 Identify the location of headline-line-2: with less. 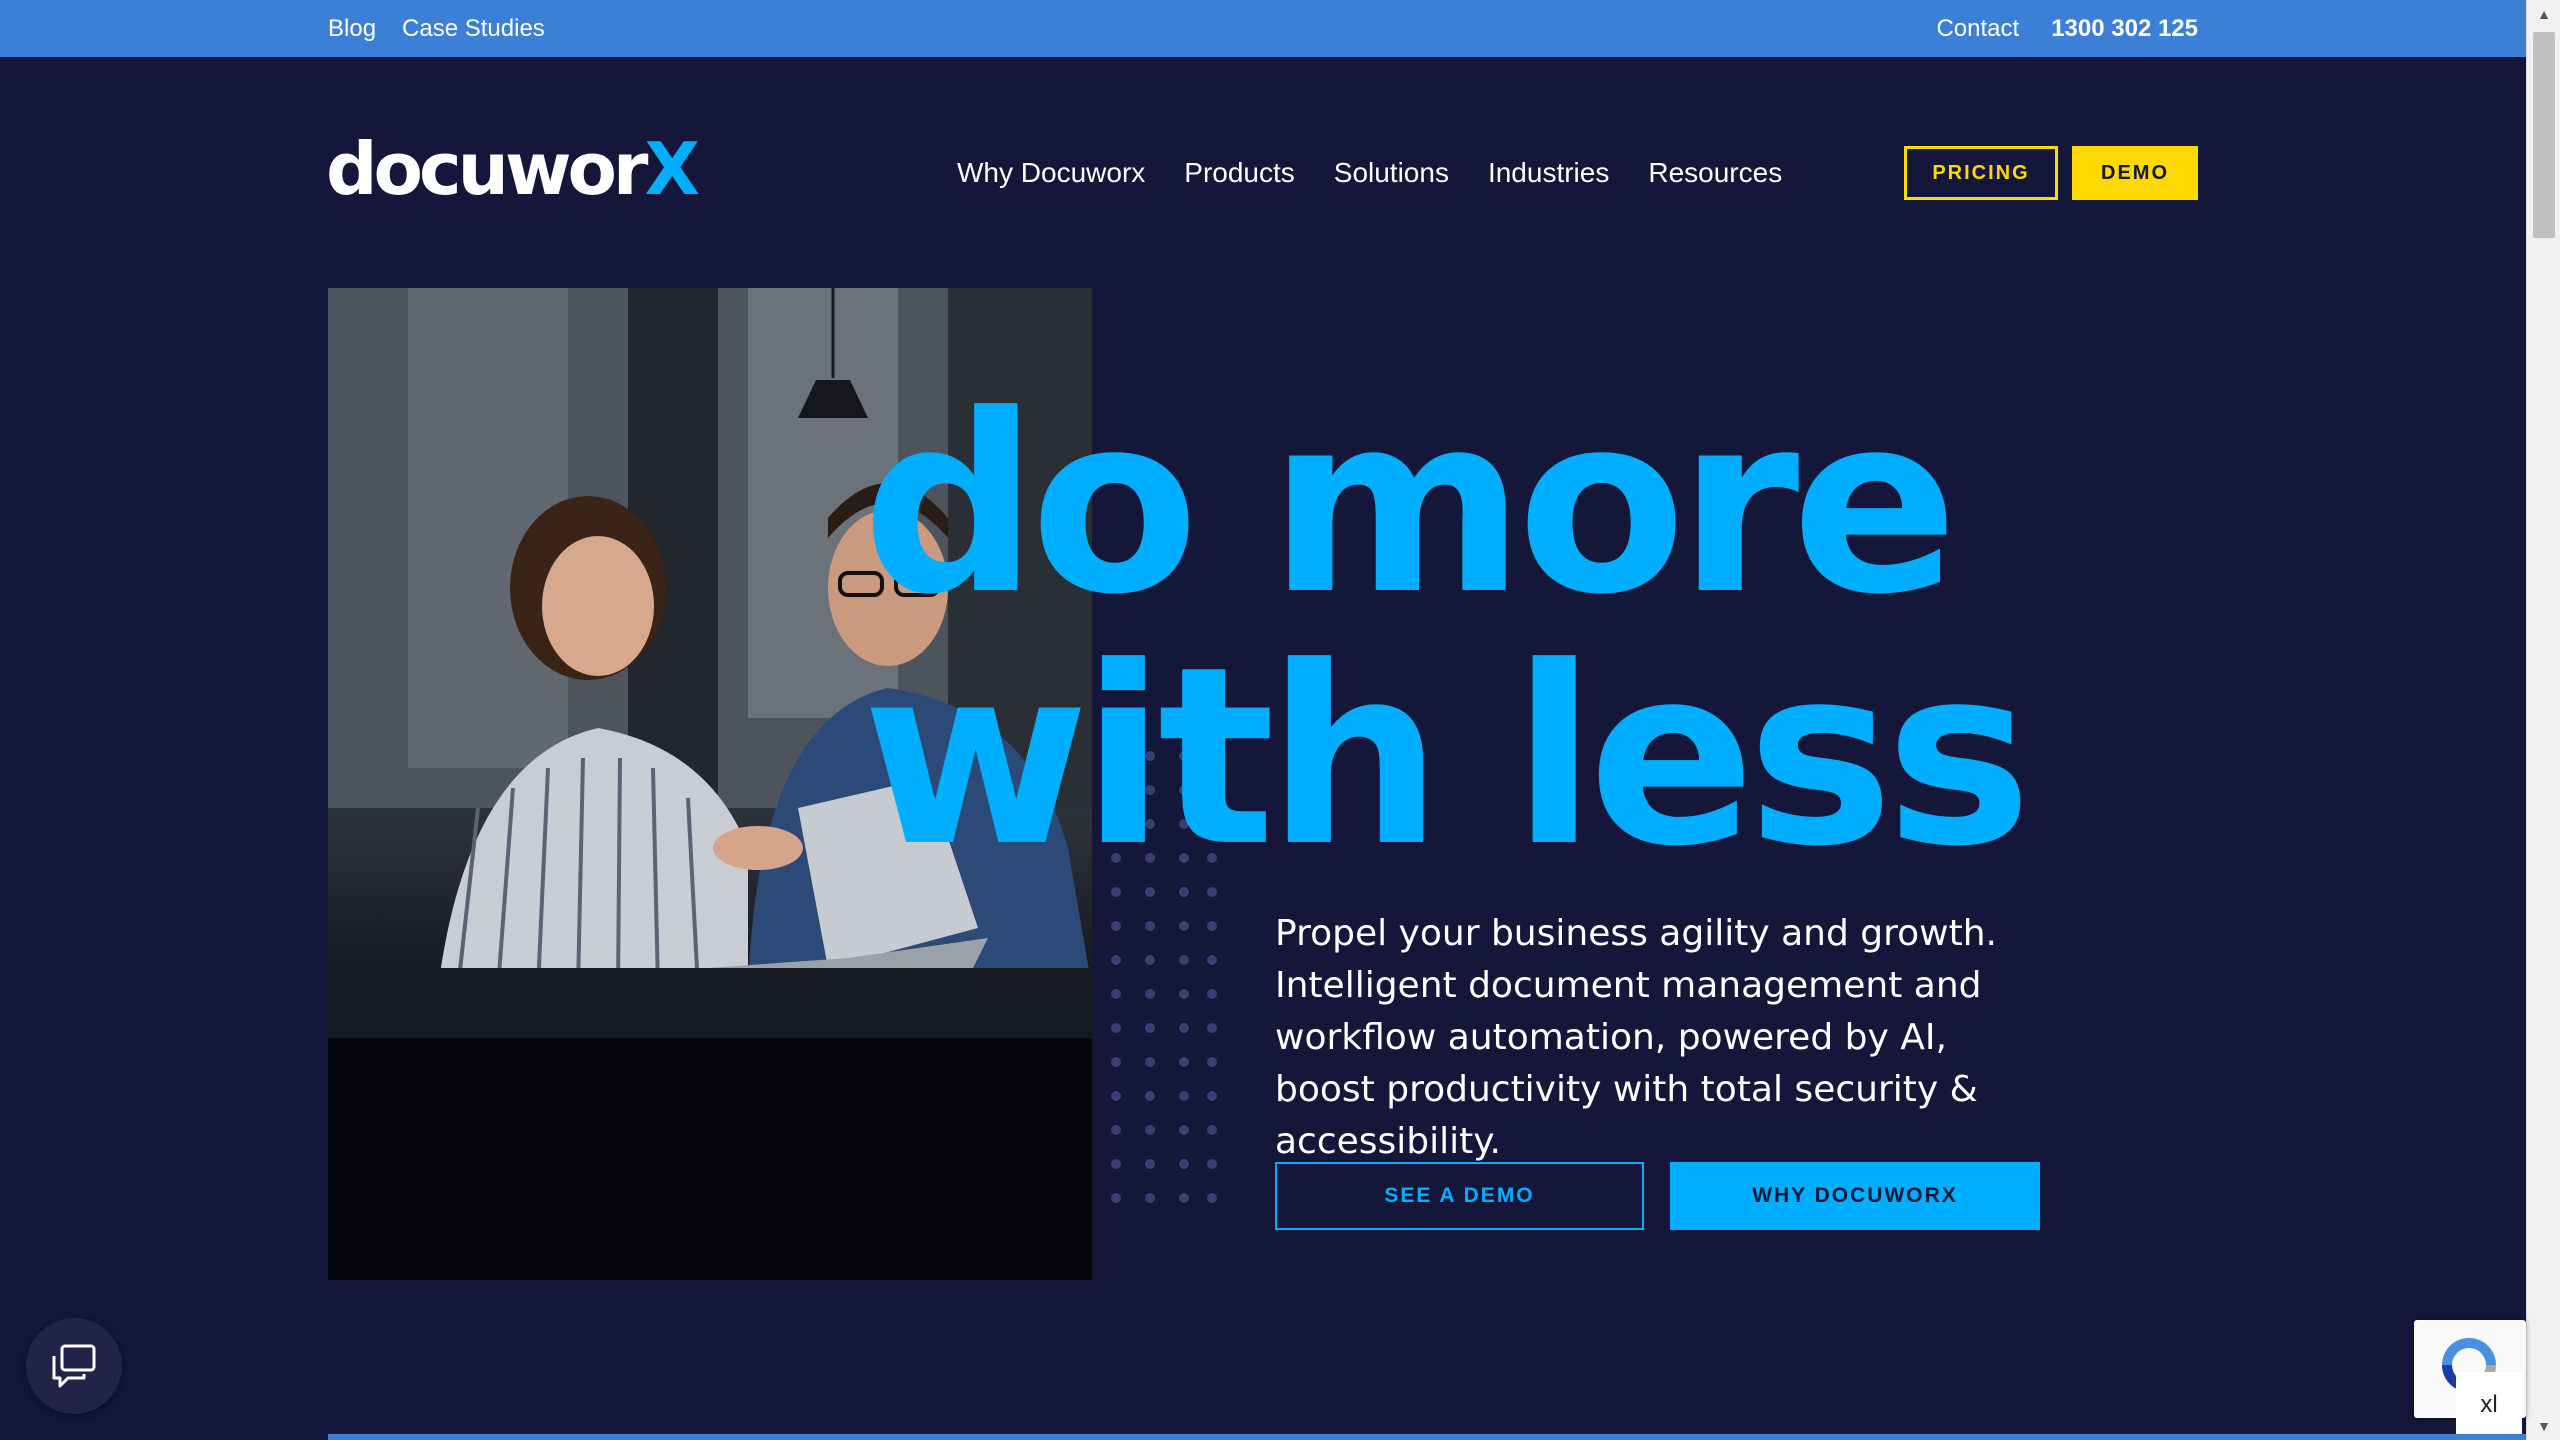
(1447, 758).